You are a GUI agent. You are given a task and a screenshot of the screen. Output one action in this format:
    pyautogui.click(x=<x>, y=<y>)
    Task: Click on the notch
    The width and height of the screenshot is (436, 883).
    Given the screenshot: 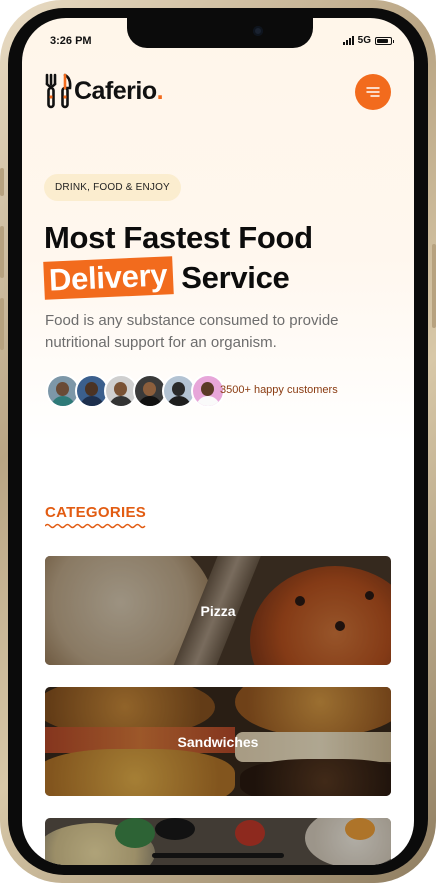 What is the action you would take?
    pyautogui.click(x=220, y=33)
    